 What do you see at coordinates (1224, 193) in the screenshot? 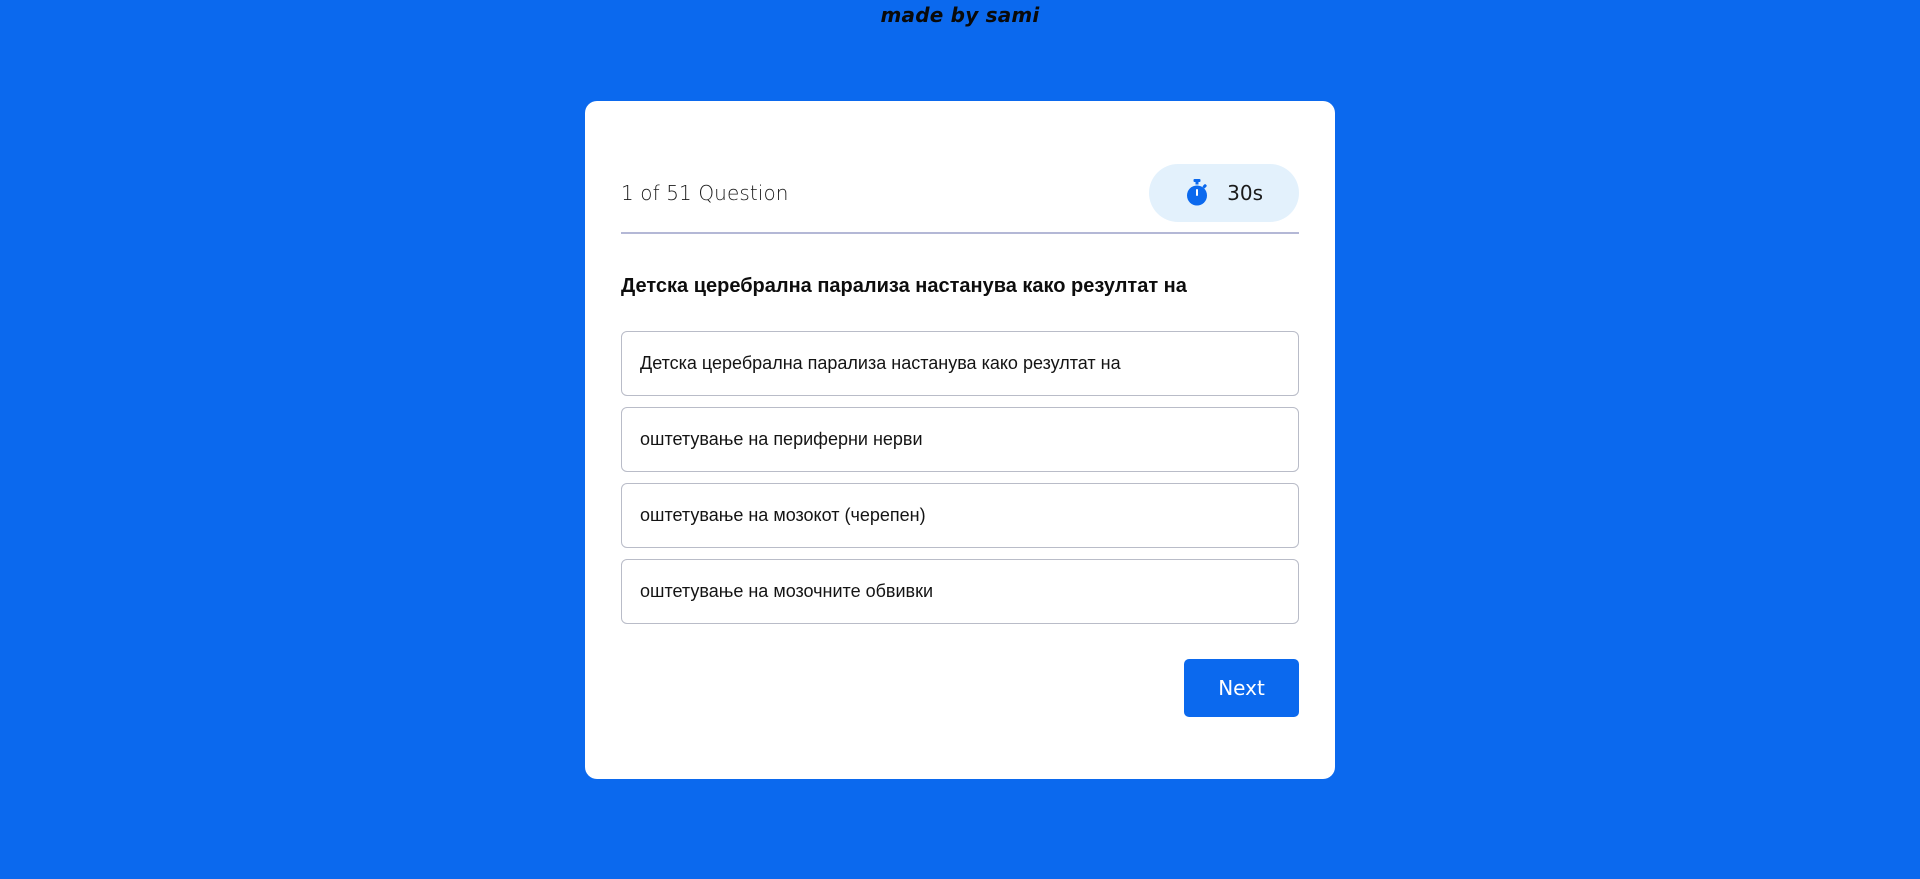
I see `timer-badge: 30s` at bounding box center [1224, 193].